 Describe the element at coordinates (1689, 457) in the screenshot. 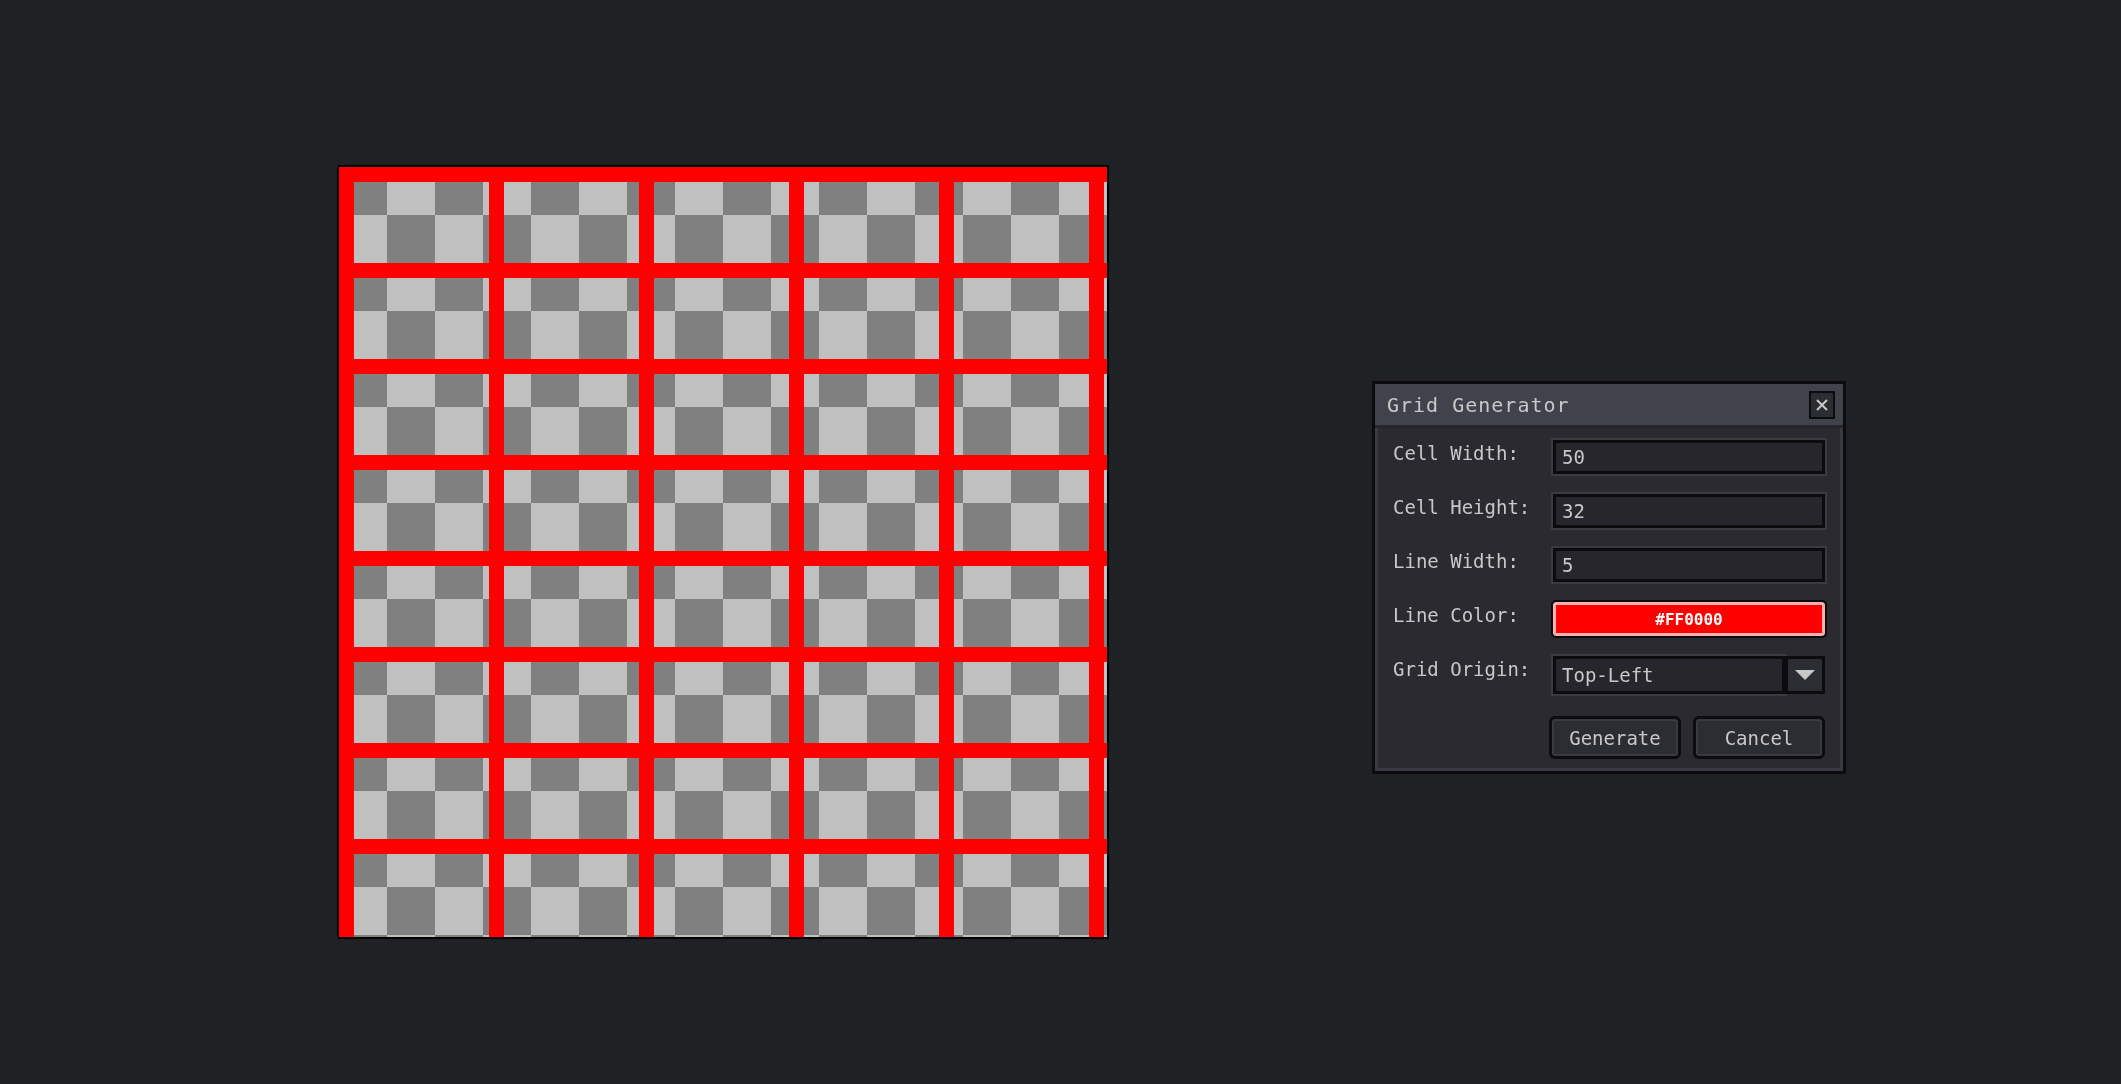

I see `number-field: 50` at that location.